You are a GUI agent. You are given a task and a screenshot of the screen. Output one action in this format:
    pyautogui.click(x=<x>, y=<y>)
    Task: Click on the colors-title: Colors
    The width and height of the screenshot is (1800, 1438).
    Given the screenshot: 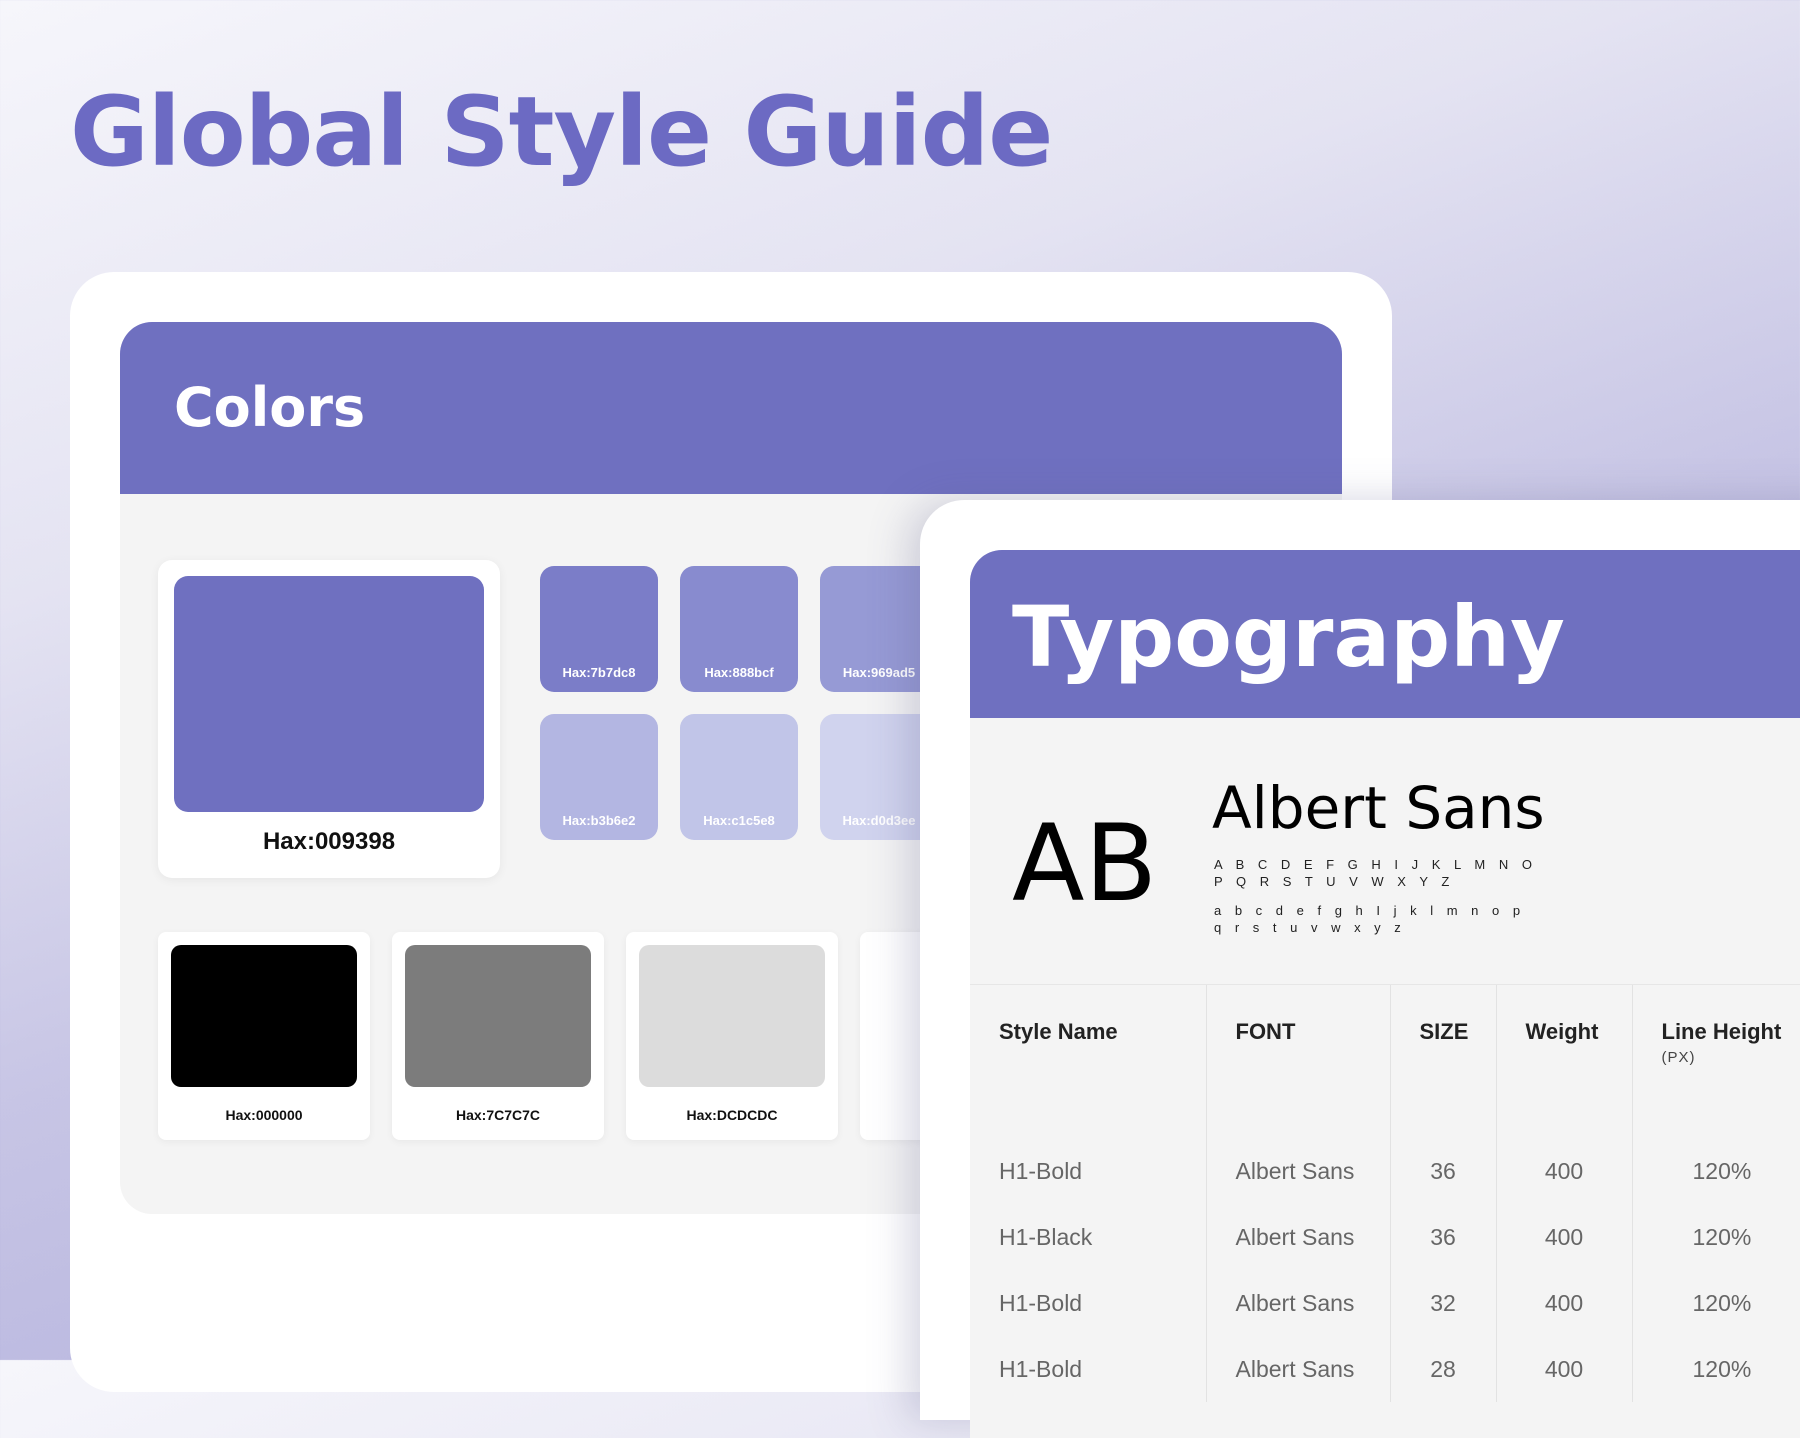 What is the action you would take?
    pyautogui.click(x=269, y=407)
    